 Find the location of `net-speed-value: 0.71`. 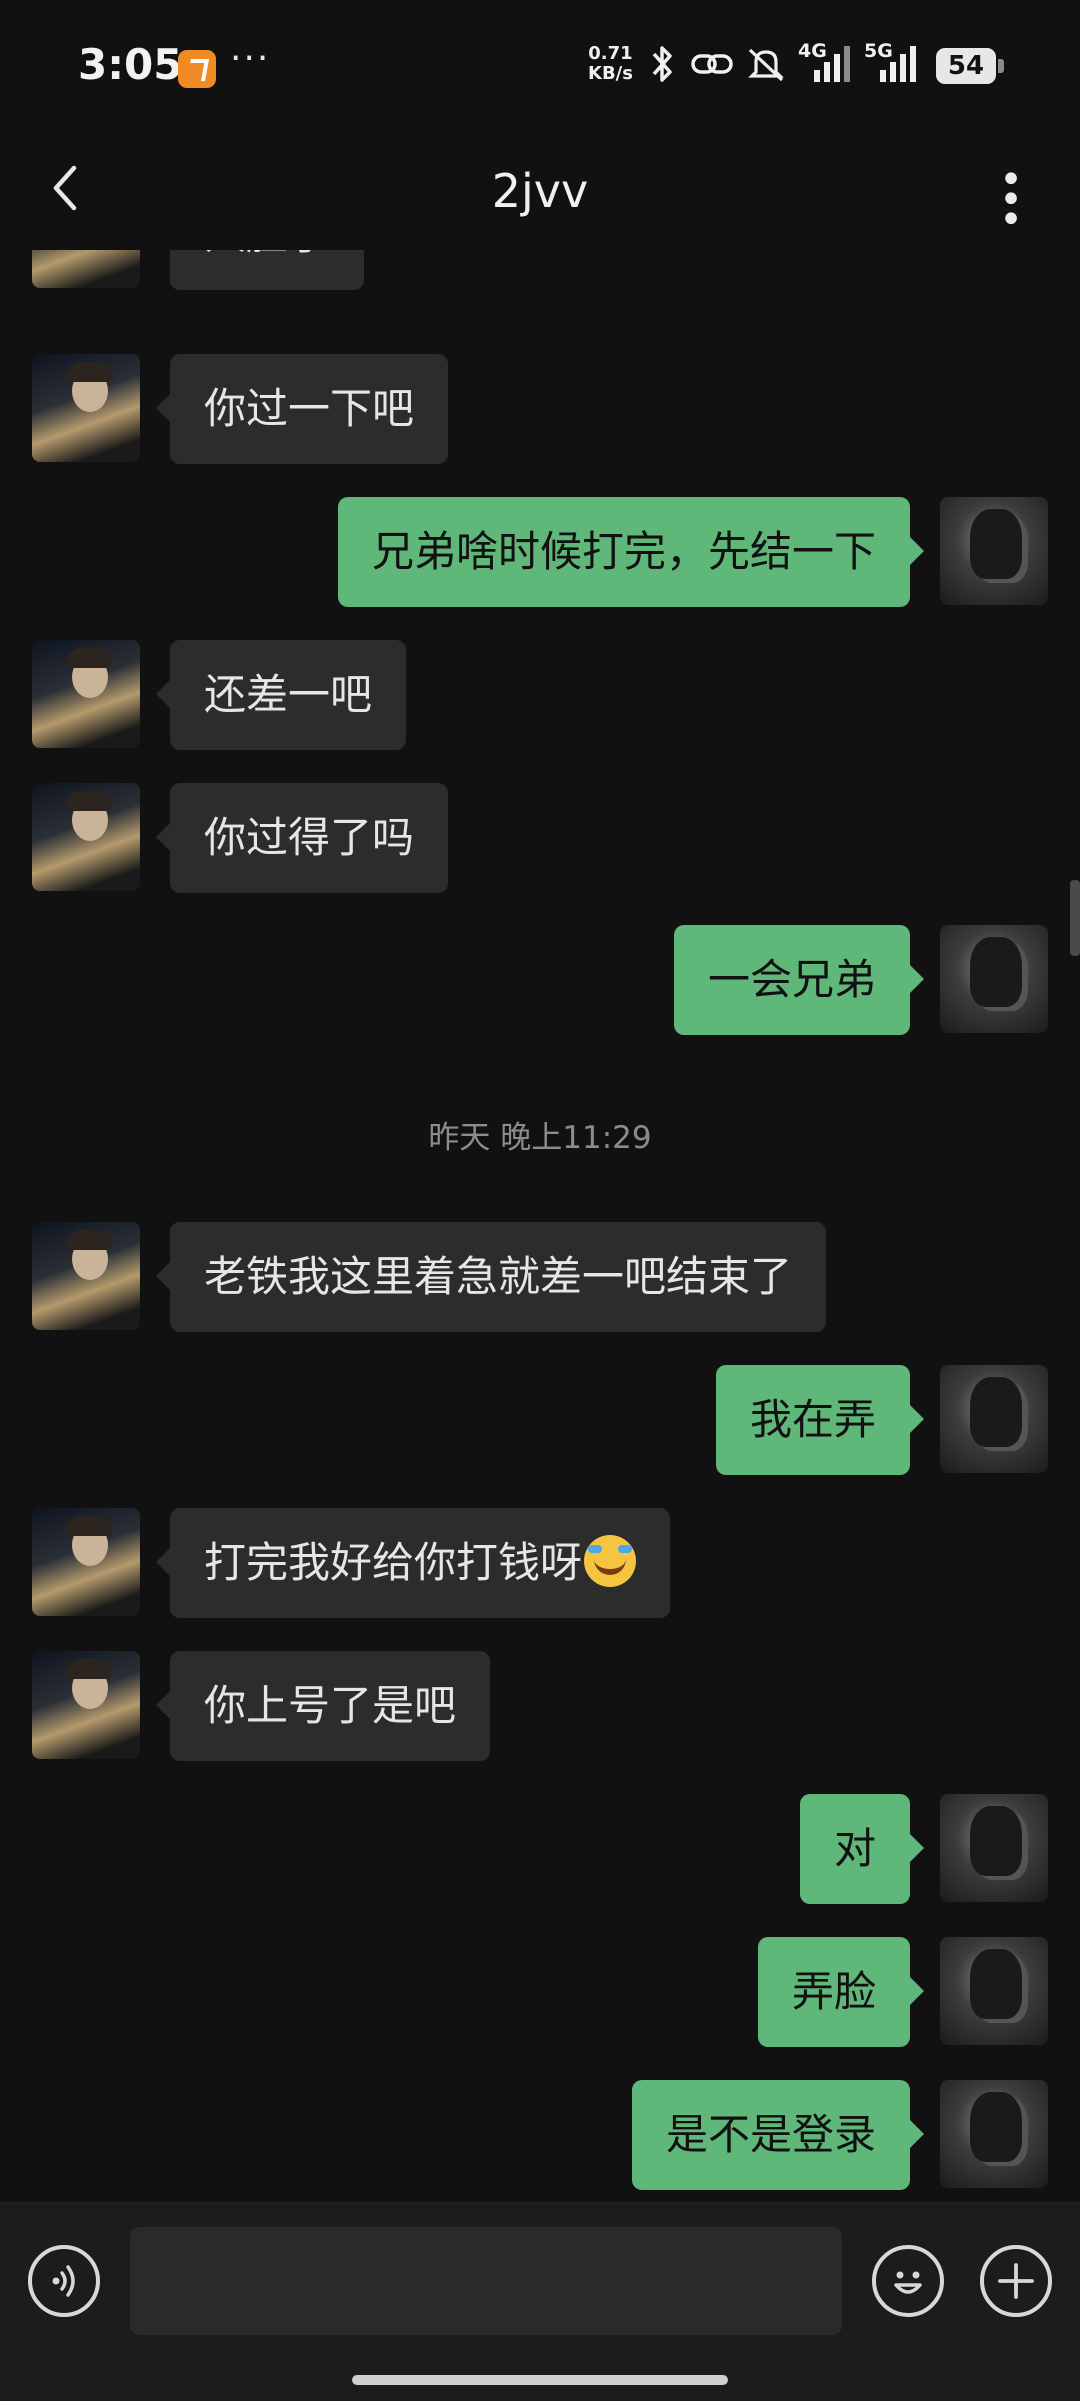

net-speed-value: 0.71 is located at coordinates (610, 53).